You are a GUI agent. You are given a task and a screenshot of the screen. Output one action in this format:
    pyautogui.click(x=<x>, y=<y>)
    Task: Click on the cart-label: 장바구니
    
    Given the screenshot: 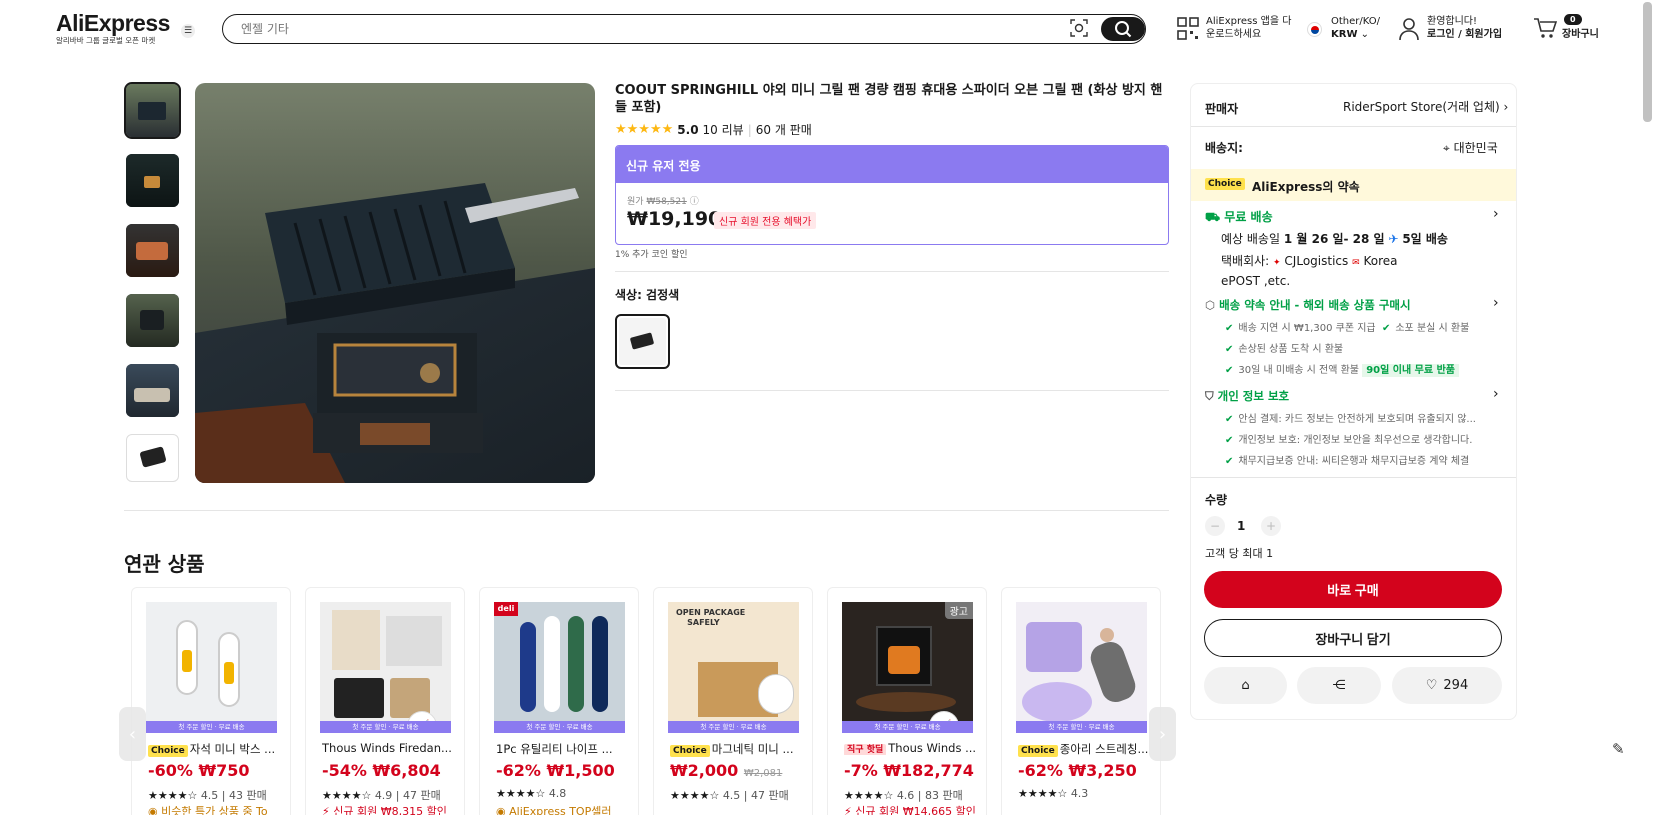 What is the action you would take?
    pyautogui.click(x=1580, y=34)
    